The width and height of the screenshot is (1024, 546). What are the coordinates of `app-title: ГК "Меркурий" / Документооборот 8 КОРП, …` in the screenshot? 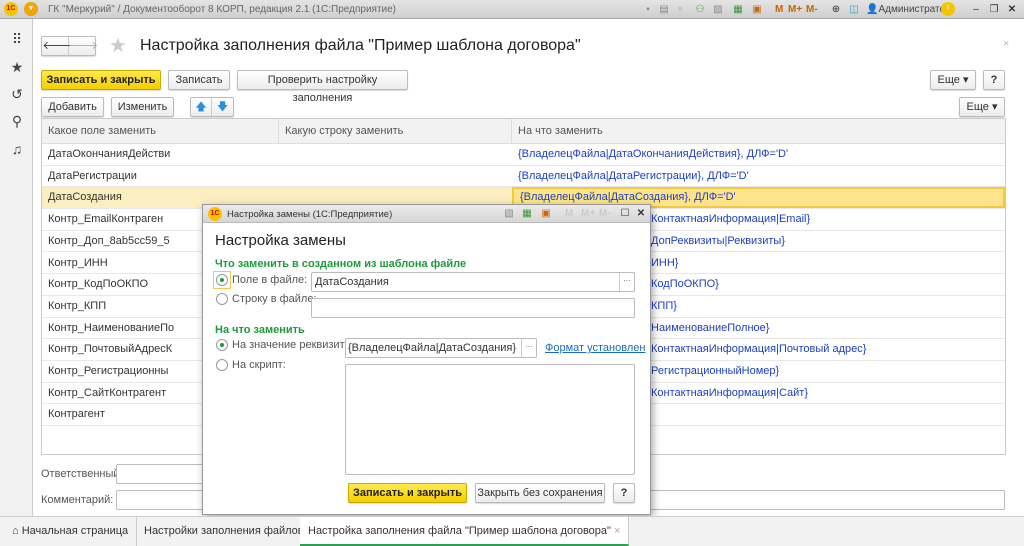 It's located at (222, 9).